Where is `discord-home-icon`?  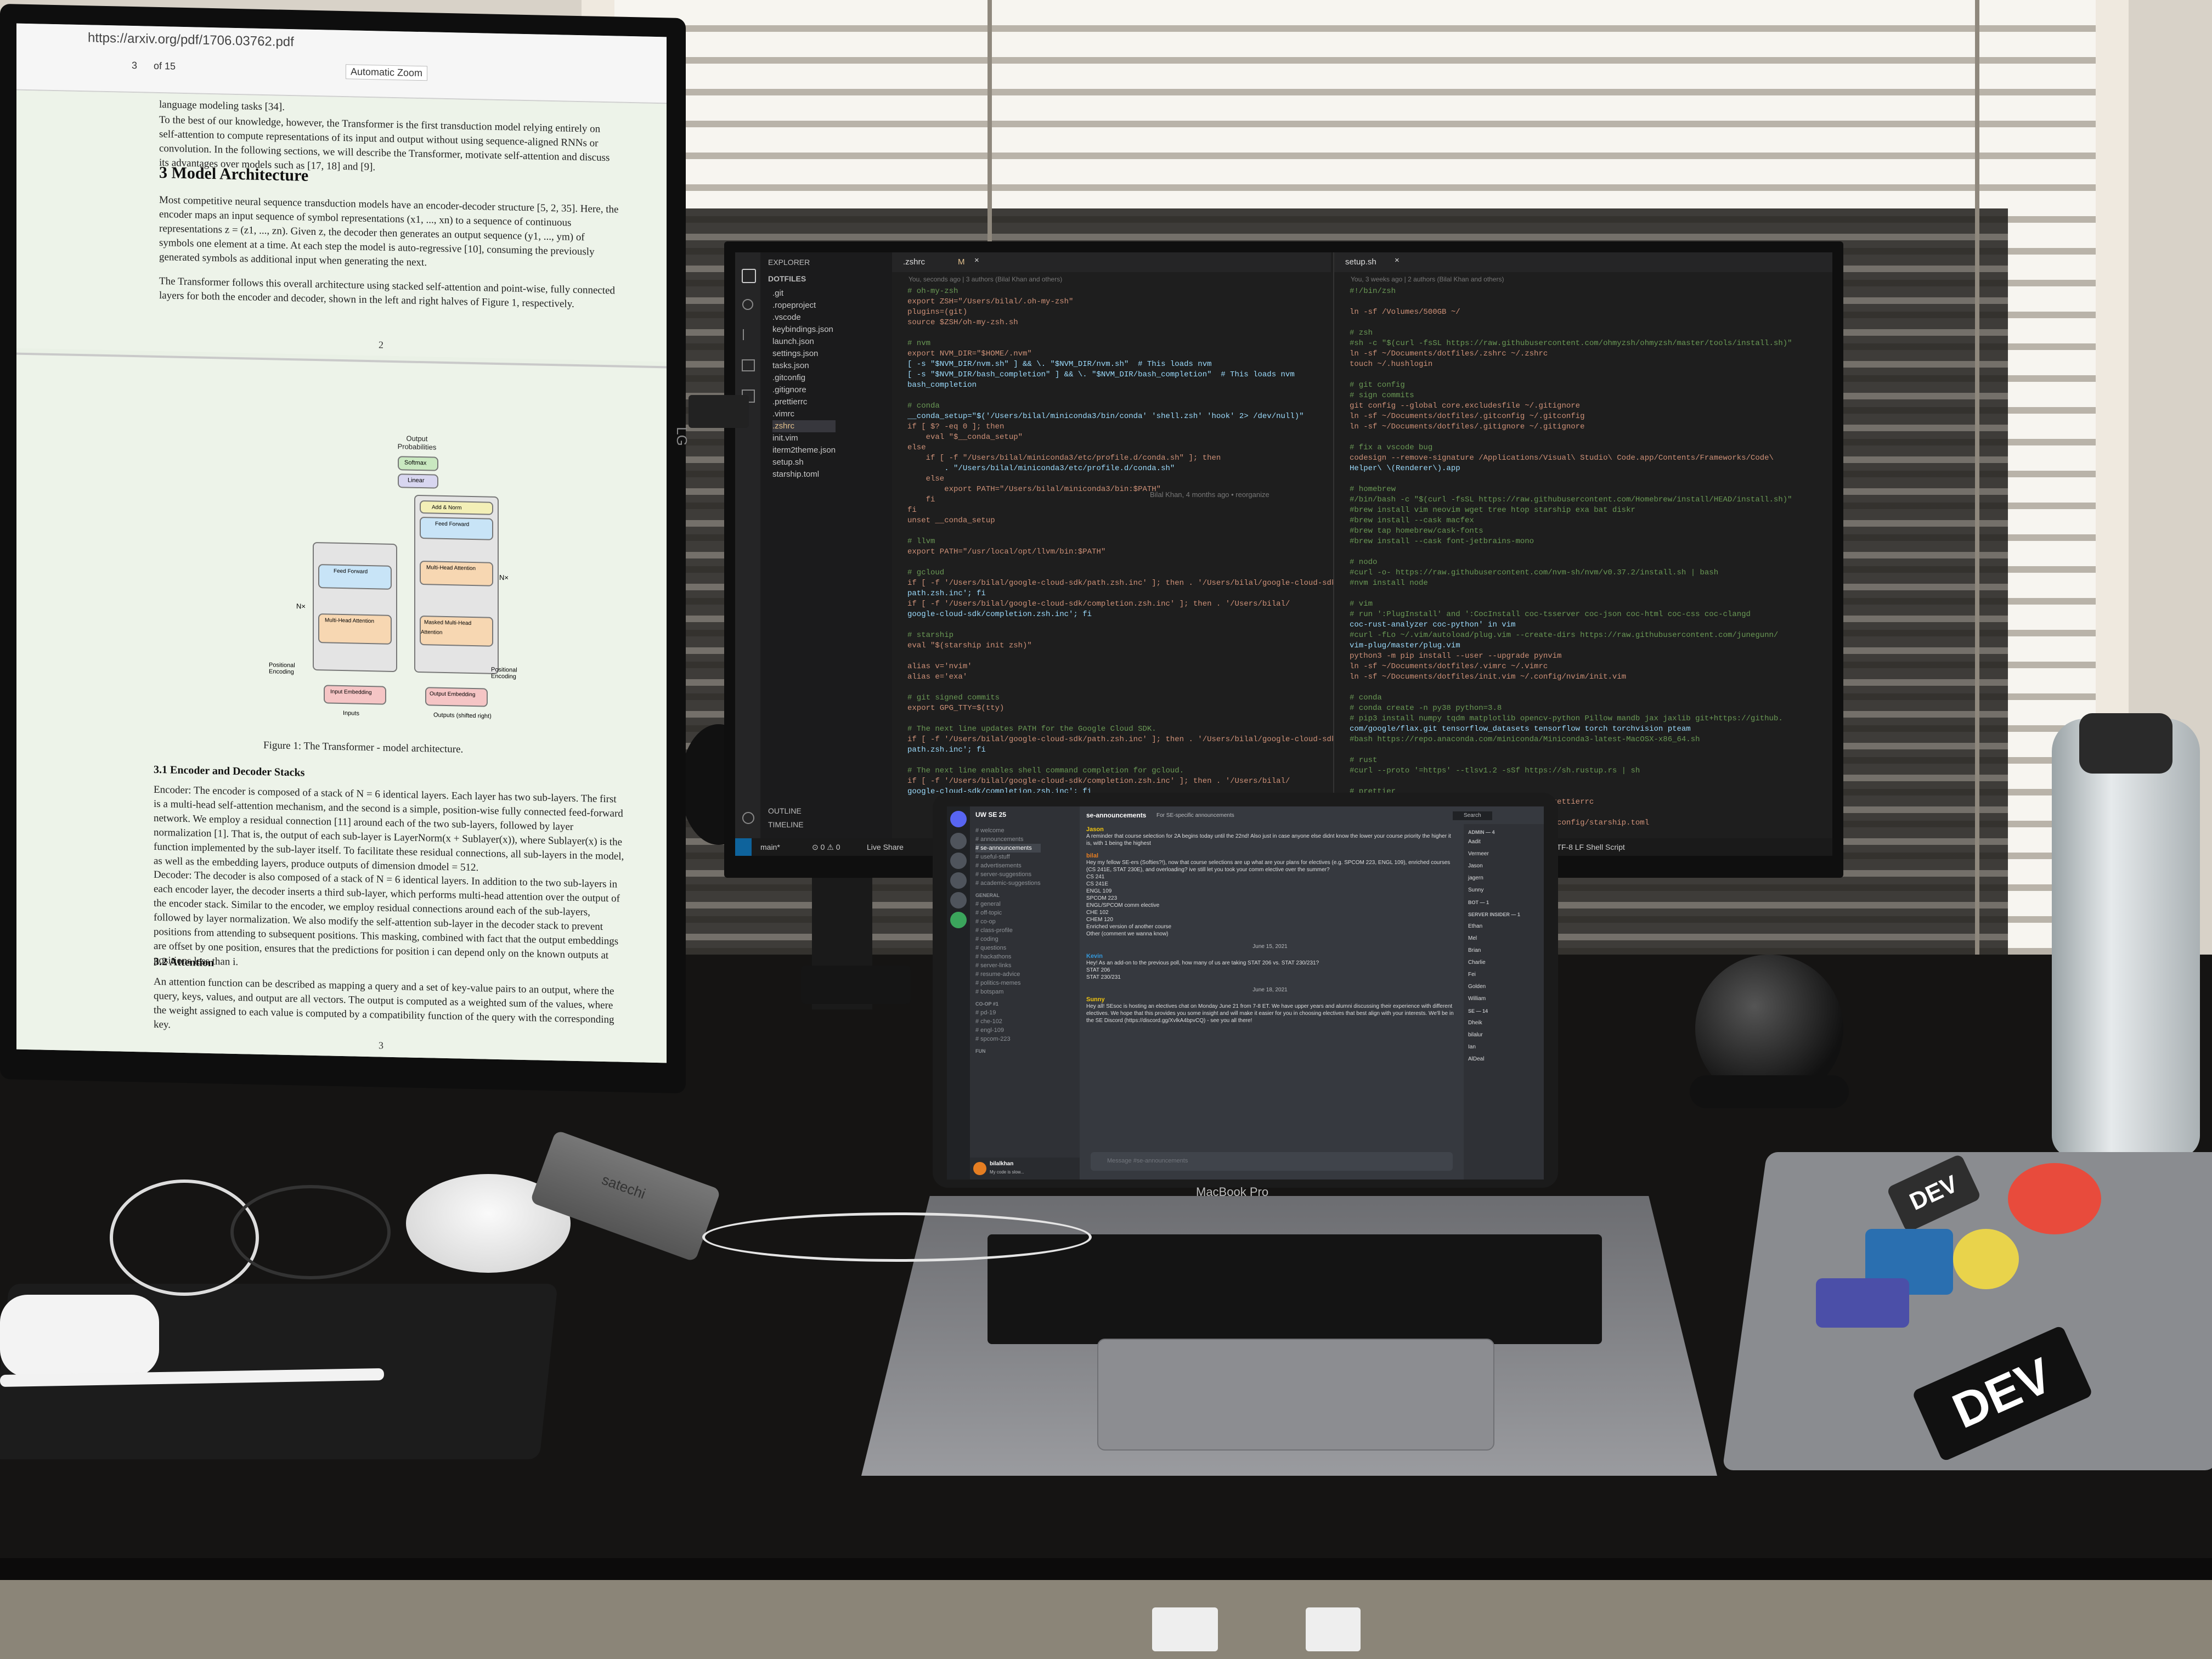
discord-home-icon is located at coordinates (959, 819).